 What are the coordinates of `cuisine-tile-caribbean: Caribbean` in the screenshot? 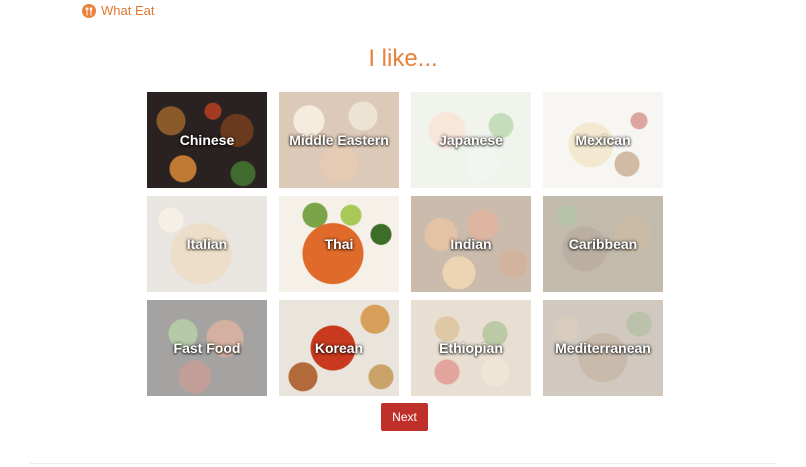 It's located at (603, 244).